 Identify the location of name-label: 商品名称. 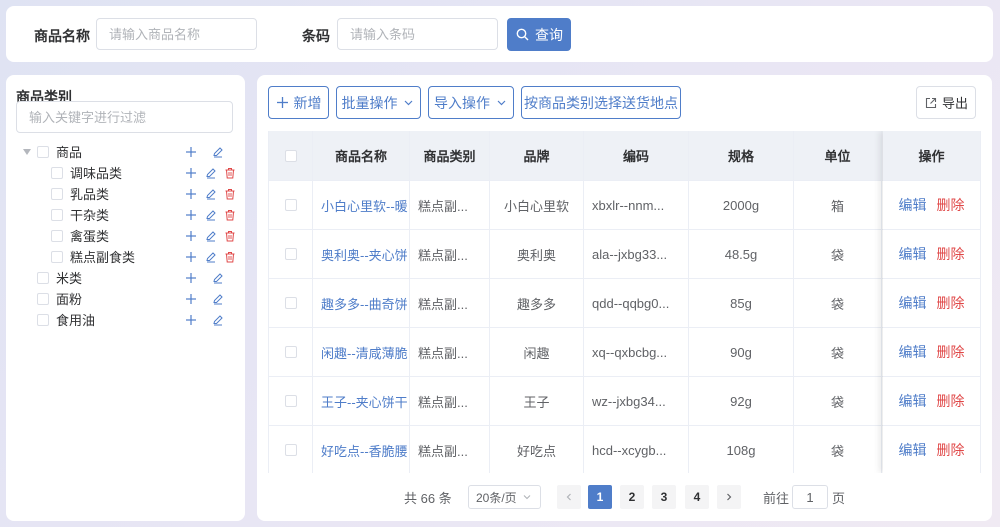
(62, 36).